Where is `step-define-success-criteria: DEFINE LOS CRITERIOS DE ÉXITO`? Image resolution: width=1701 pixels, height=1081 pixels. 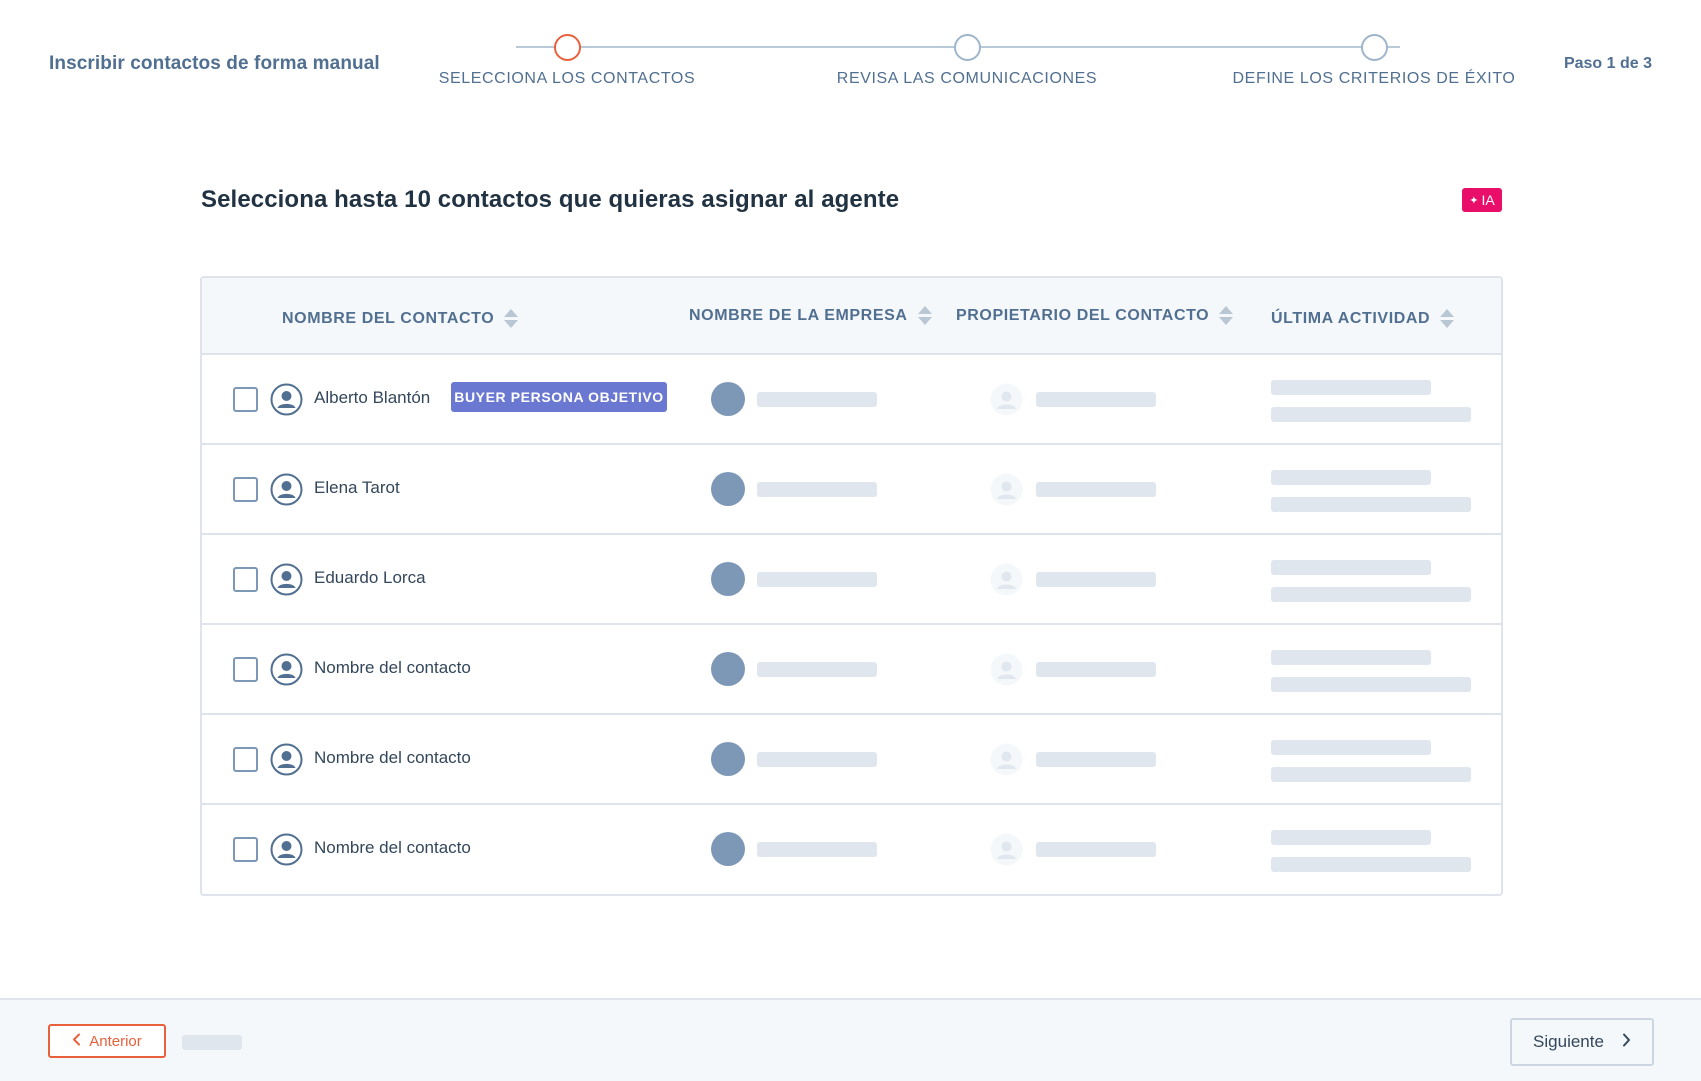
step-define-success-criteria: DEFINE LOS CRITERIOS DE ÉXITO is located at coordinates (1374, 61).